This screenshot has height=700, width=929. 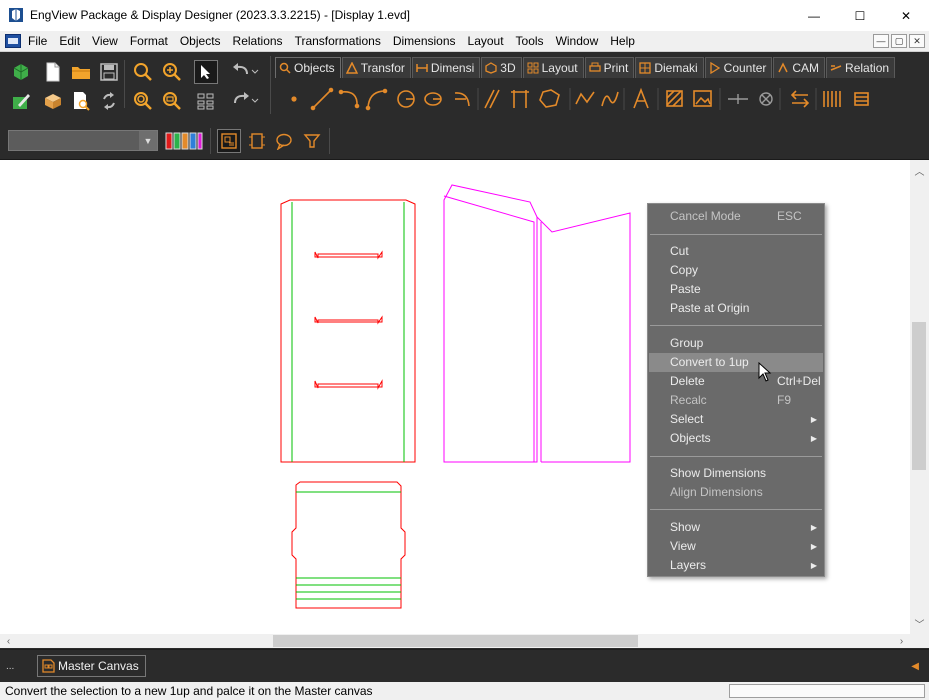 I want to click on scroll-right-icon: ›, so click(x=901, y=641).